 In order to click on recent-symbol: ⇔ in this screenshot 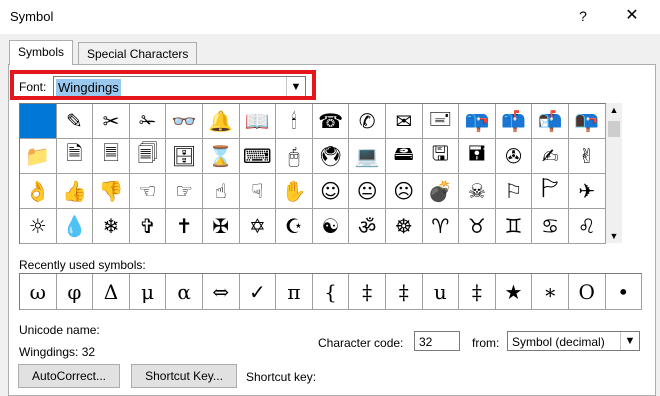, I will do `click(221, 292)`.